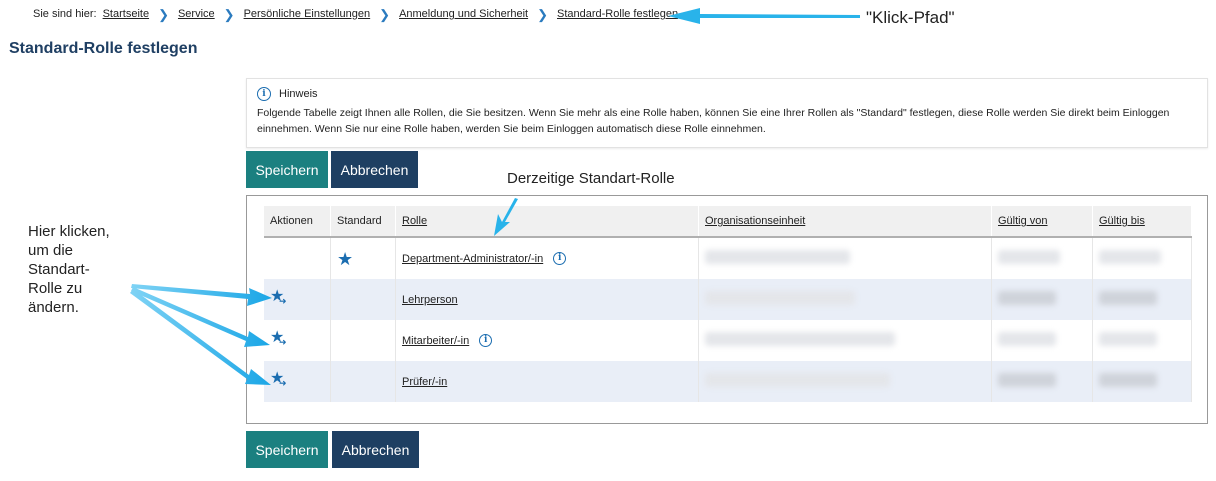 The height and width of the screenshot is (481, 1216). Describe the element at coordinates (506, 217) in the screenshot. I see `arrow-to-default-role` at that location.